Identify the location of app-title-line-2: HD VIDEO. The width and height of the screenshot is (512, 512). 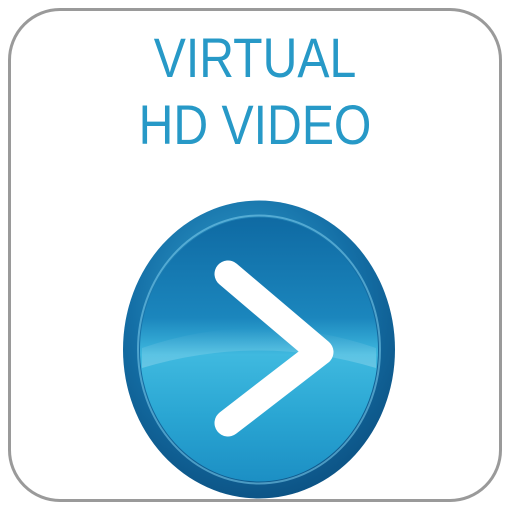
(255, 124).